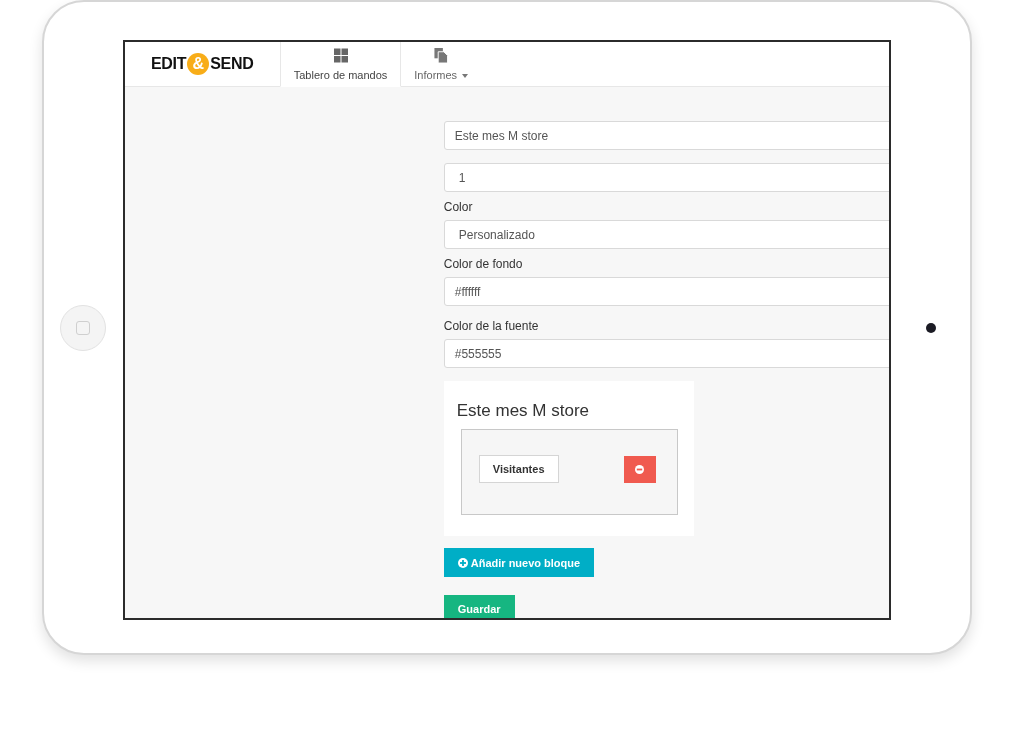  What do you see at coordinates (666, 353) in the screenshot?
I see `input-field: #555555` at bounding box center [666, 353].